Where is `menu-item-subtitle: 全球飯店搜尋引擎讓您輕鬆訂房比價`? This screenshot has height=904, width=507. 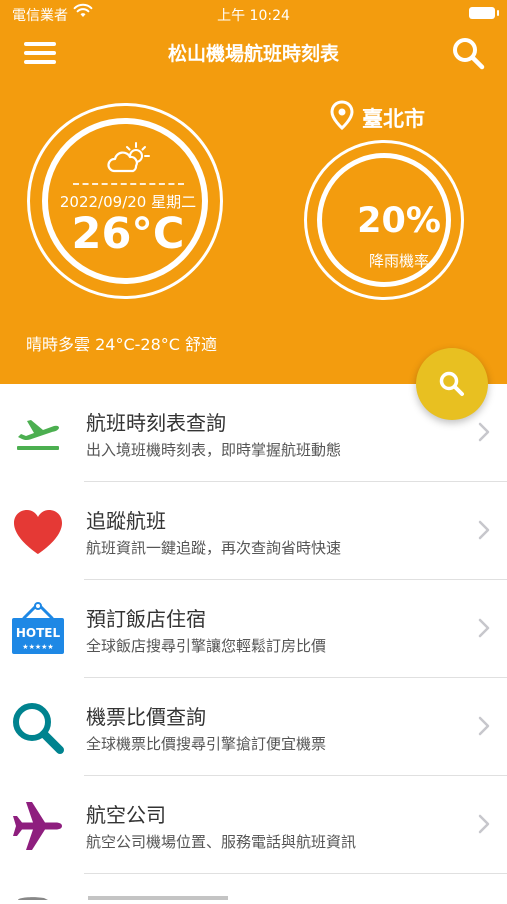
menu-item-subtitle: 全球飯店搜尋引擎讓您輕鬆訂房比價 is located at coordinates (206, 646).